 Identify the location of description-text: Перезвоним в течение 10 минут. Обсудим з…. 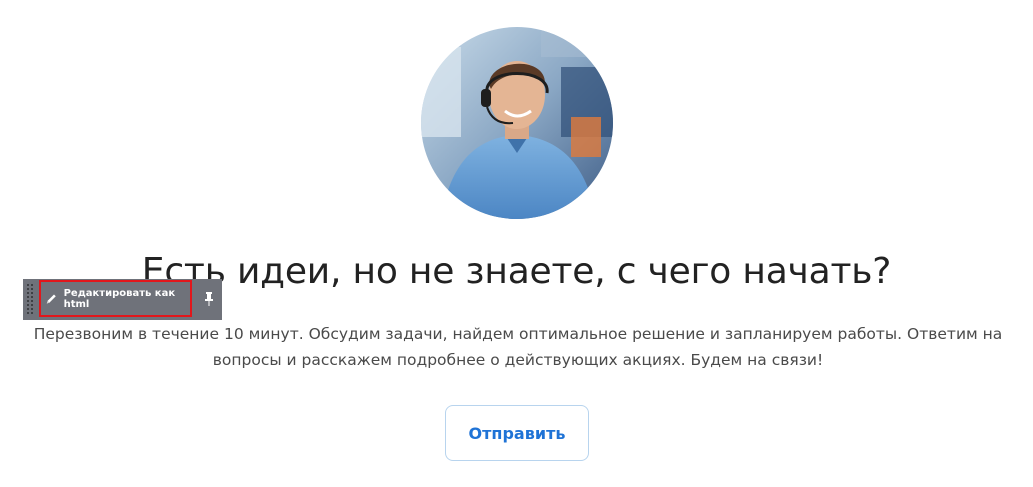
(518, 347).